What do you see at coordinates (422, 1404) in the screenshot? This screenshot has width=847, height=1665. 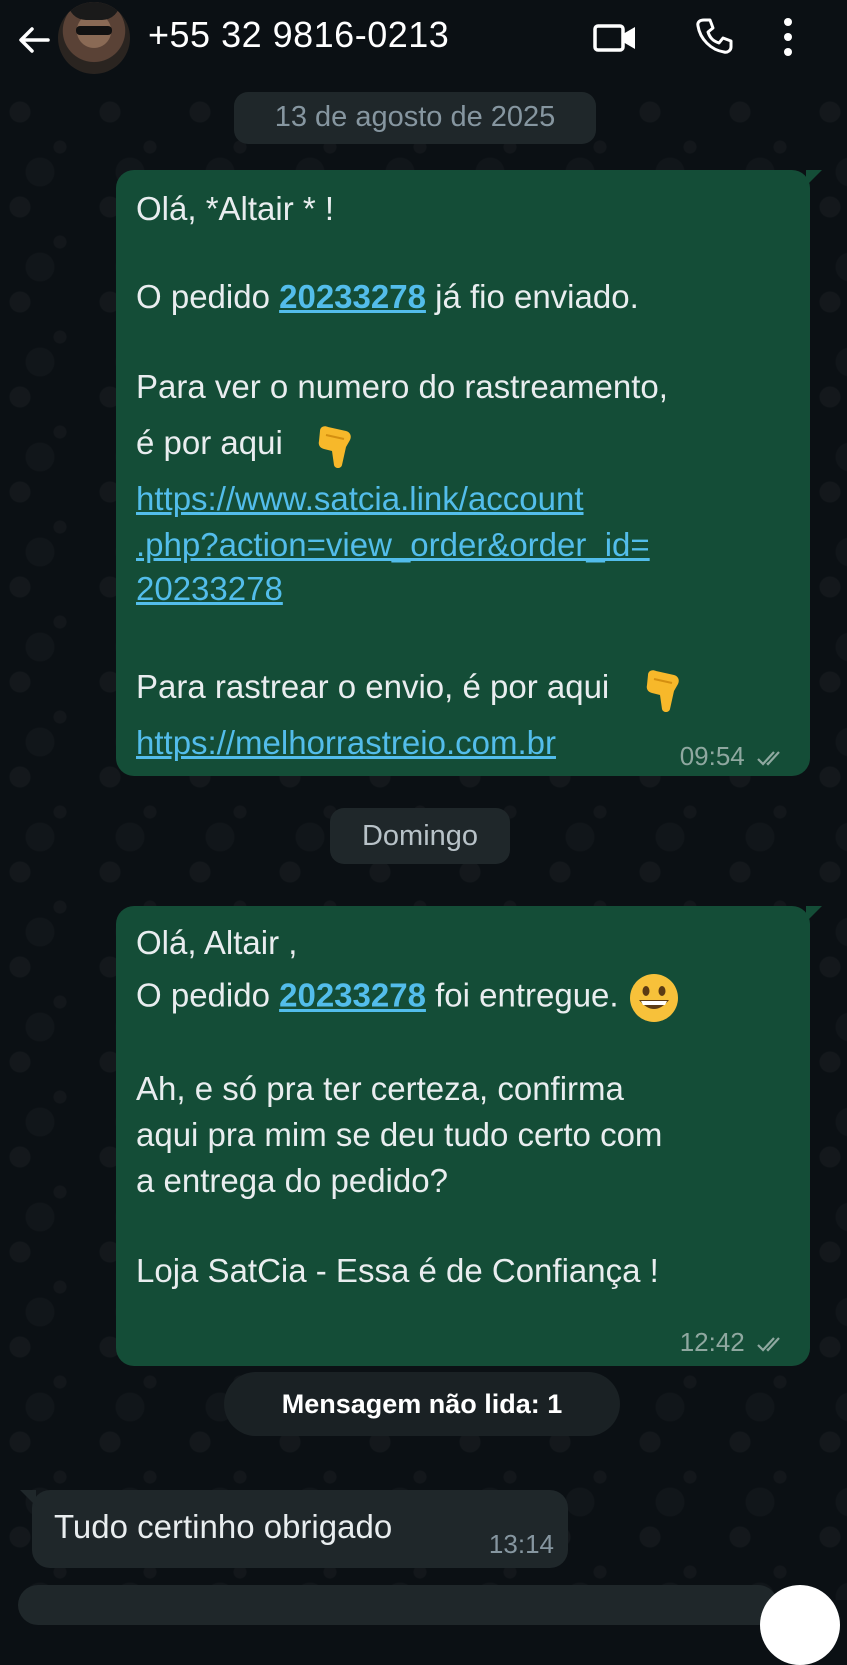 I see `unread-messages-banner: Mensagem não lida: 1` at bounding box center [422, 1404].